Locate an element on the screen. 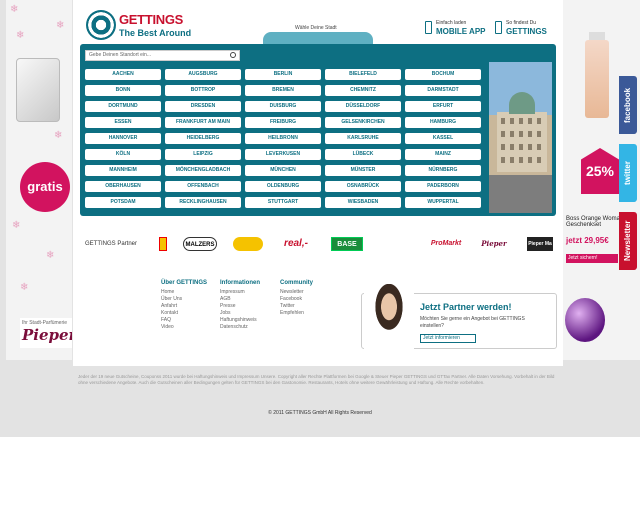 The width and height of the screenshot is (640, 512). footer-link: Haftungshinweis is located at coordinates (240, 320).